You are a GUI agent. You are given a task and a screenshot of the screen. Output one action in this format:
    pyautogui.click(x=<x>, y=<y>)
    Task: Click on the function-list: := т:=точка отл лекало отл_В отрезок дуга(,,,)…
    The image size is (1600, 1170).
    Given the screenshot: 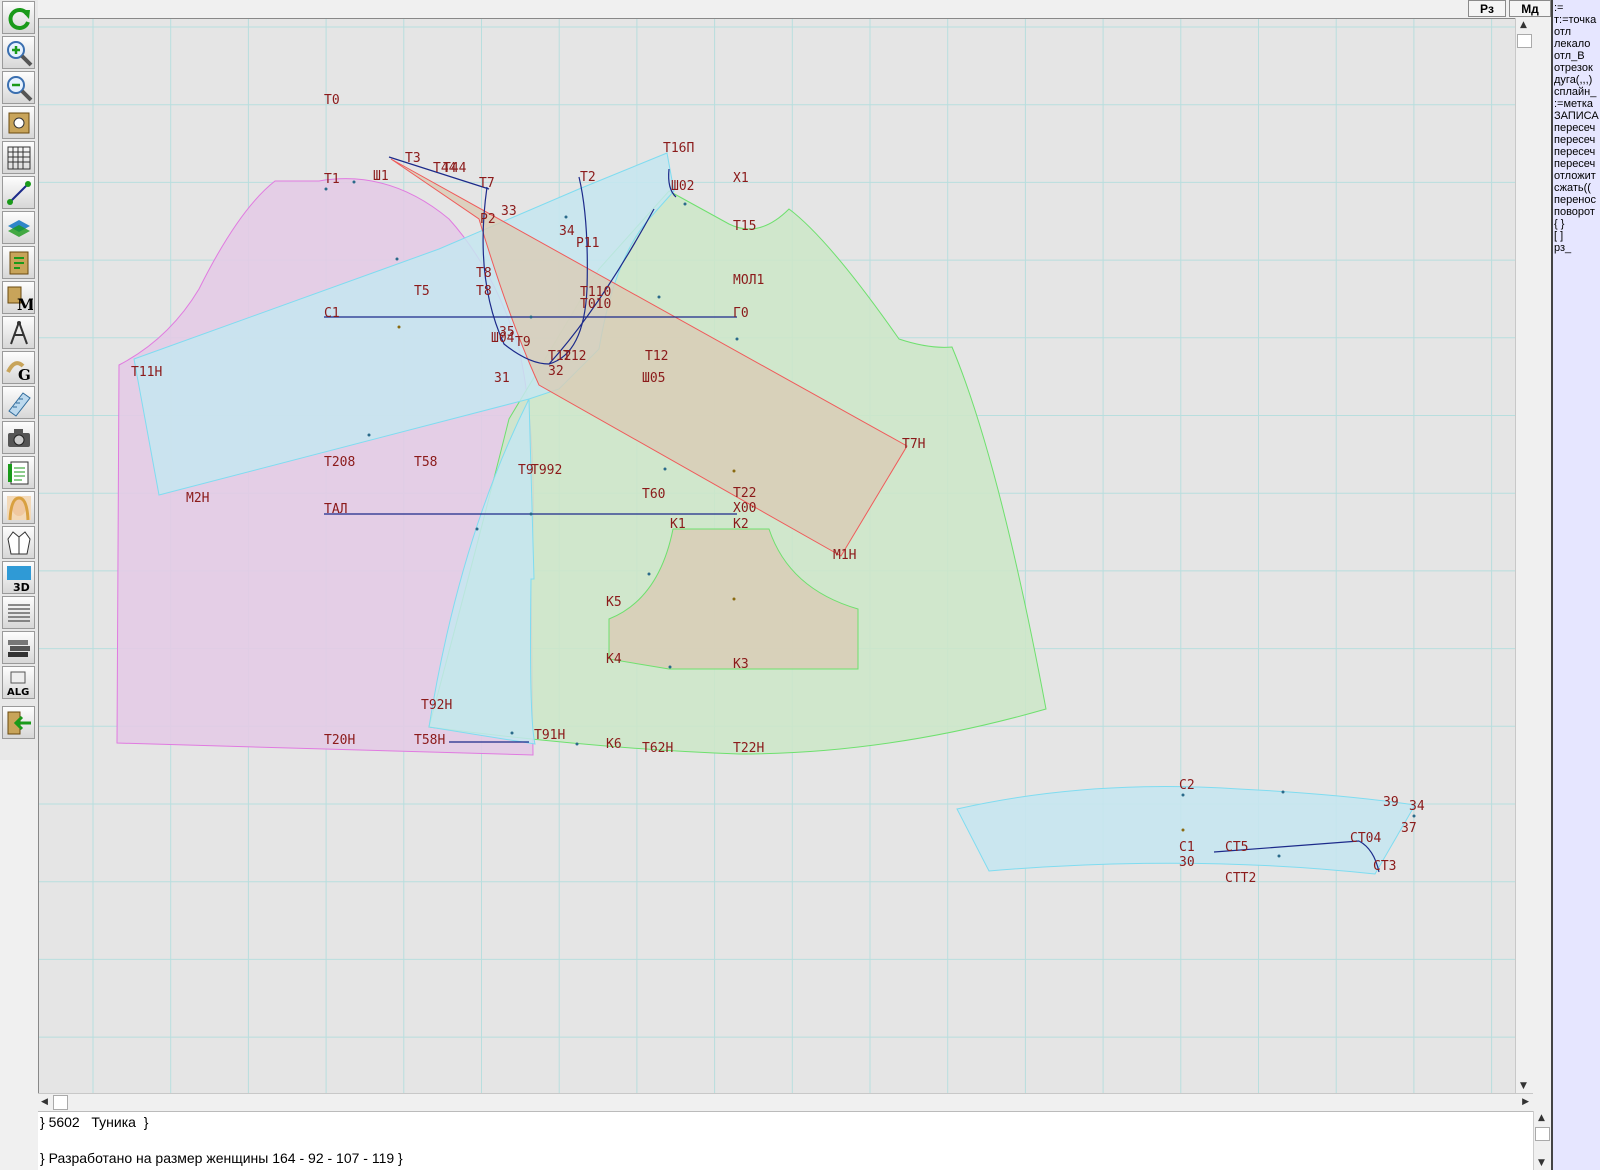 What is the action you would take?
    pyautogui.click(x=1575, y=585)
    